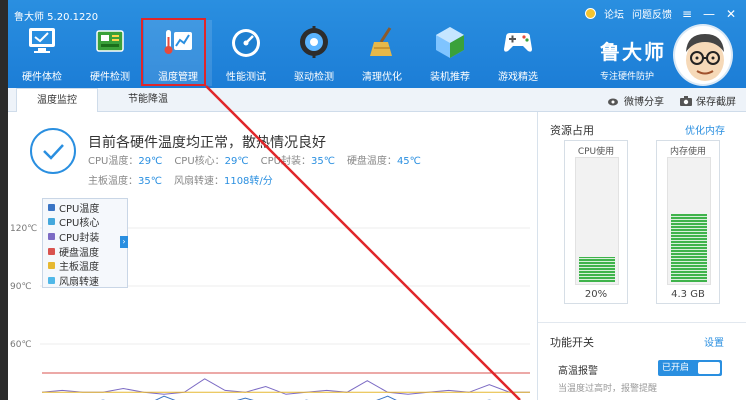 Image resolution: width=746 pixels, height=400 pixels. Describe the element at coordinates (596, 294) in the screenshot. I see `cpu-usage-value: 20%` at that location.